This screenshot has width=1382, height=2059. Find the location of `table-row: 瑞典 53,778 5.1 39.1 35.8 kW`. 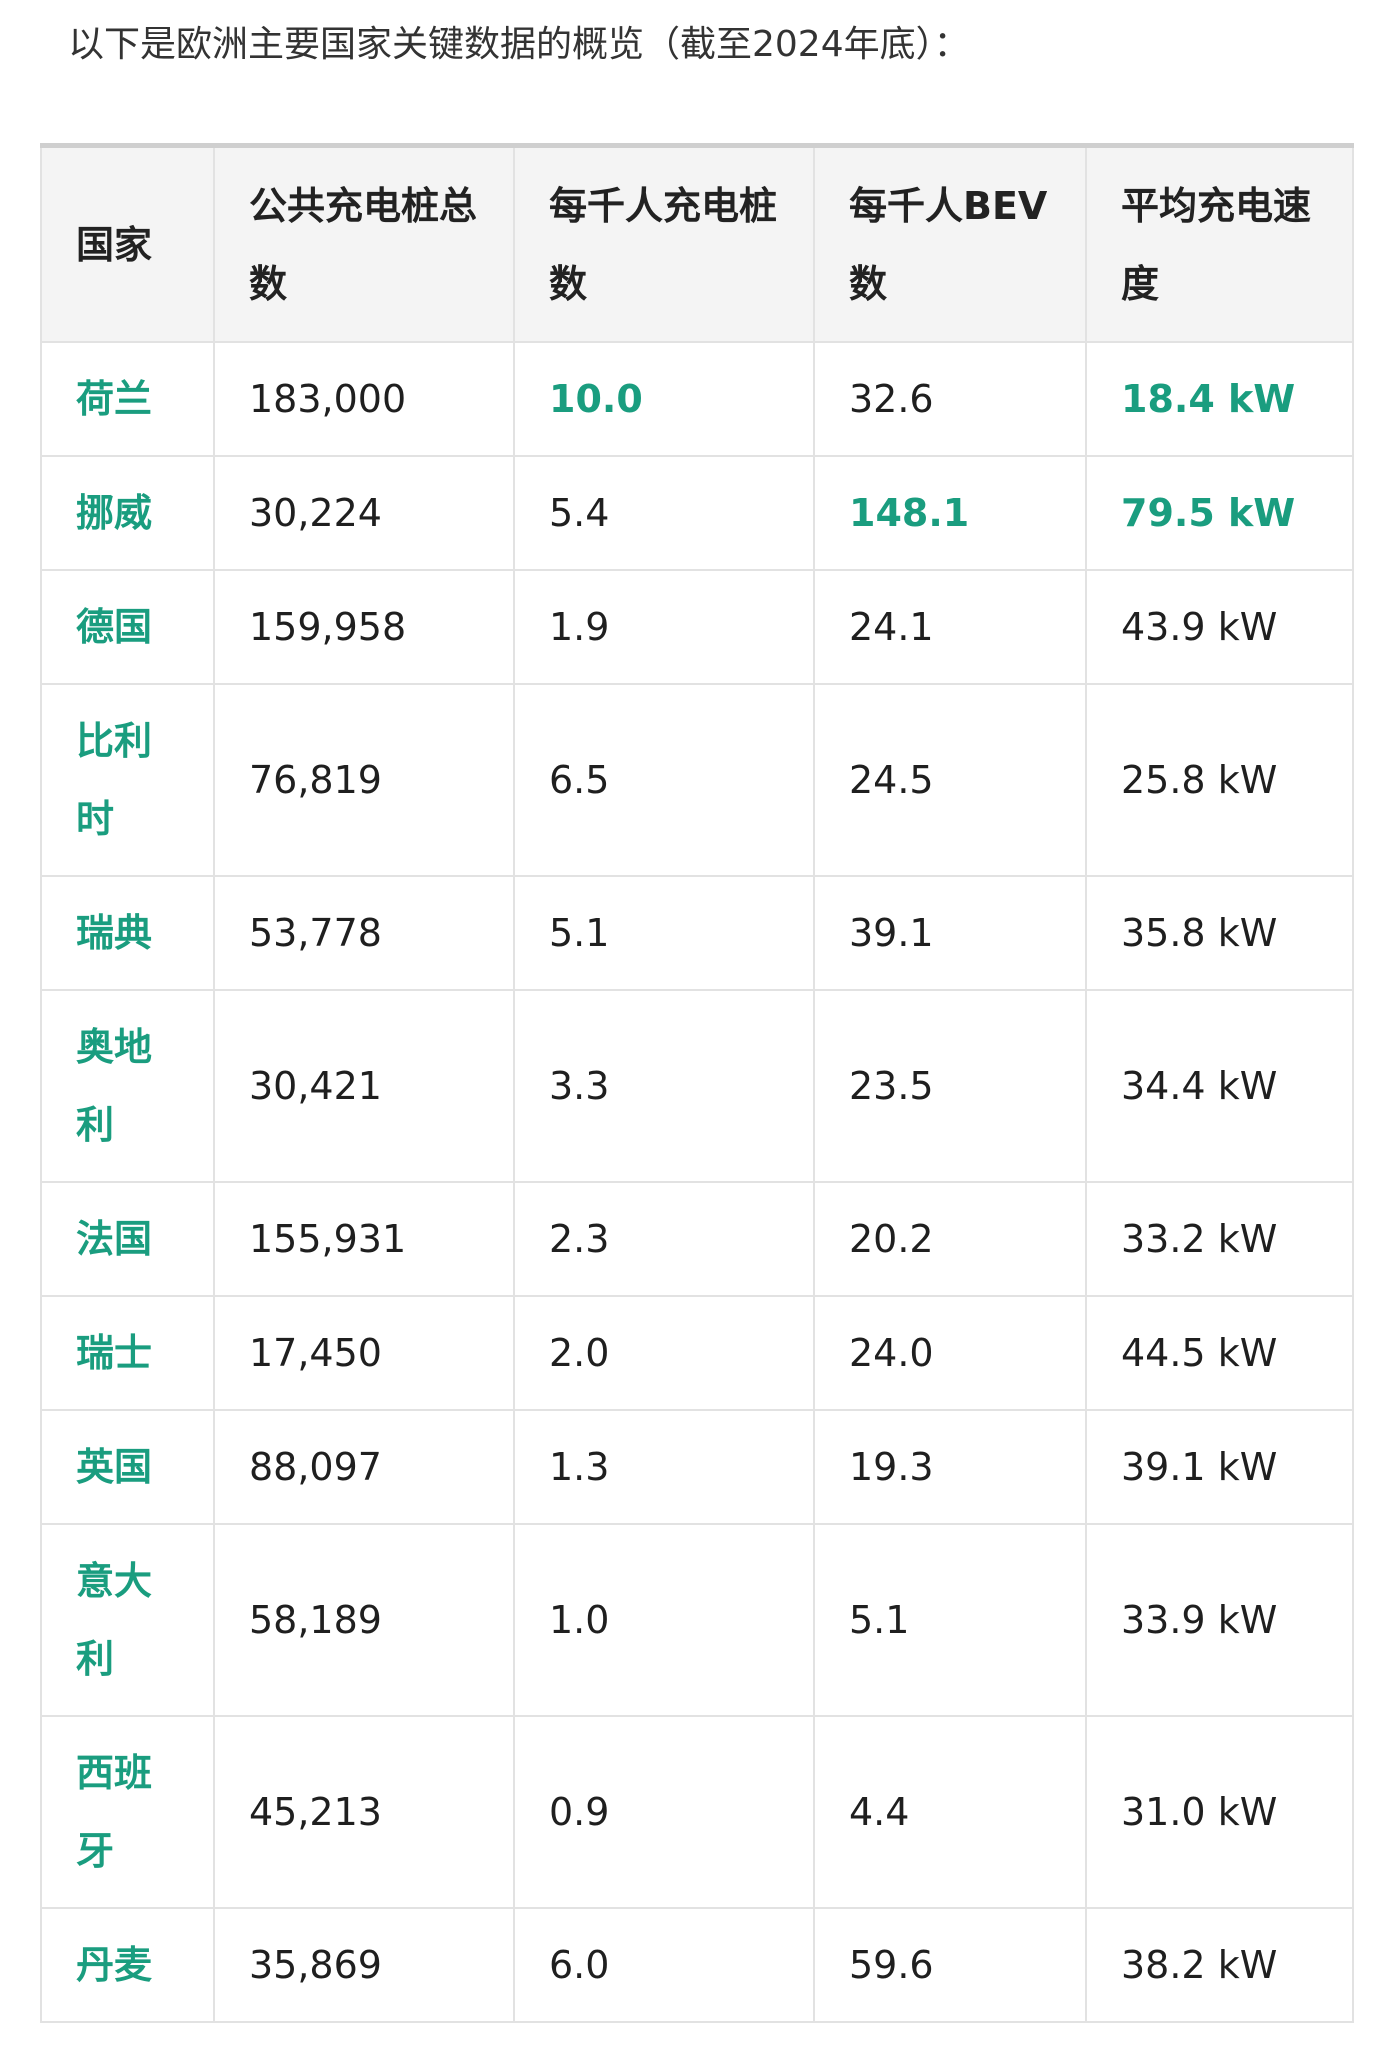

table-row: 瑞典 53,778 5.1 39.1 35.8 kW is located at coordinates (697, 933).